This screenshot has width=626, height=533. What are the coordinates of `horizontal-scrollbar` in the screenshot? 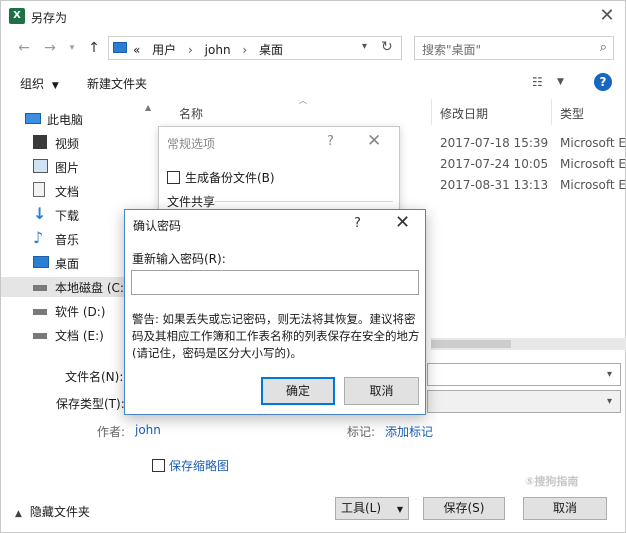 It's located at (528, 344).